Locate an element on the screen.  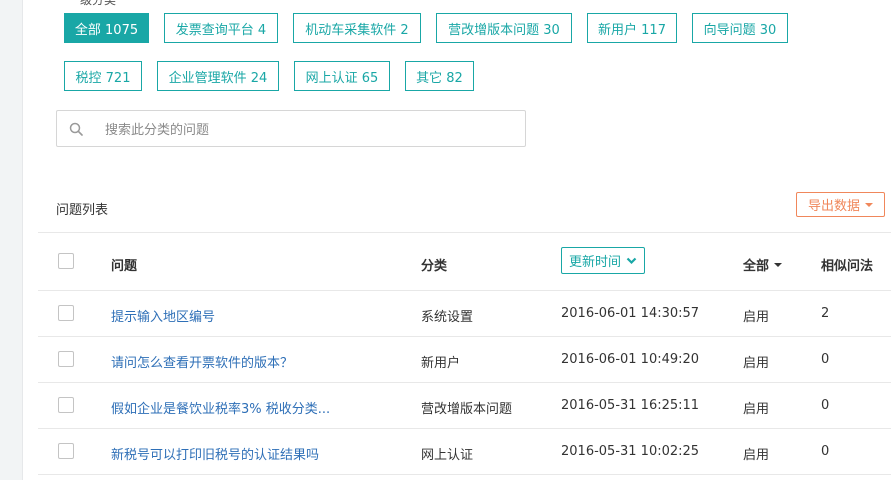
status-filter-dropdown: 全部 is located at coordinates (763, 264).